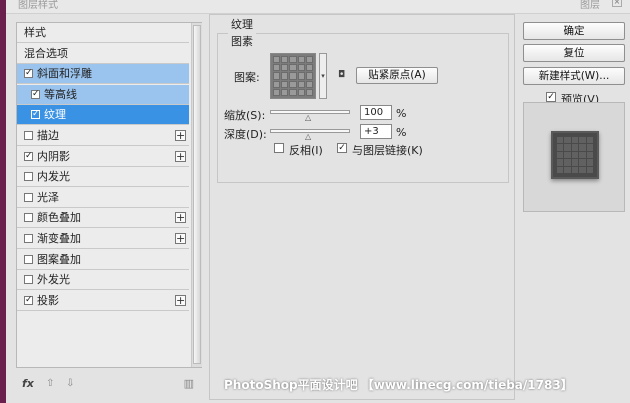 The height and width of the screenshot is (403, 630). What do you see at coordinates (103, 198) in the screenshot?
I see `style-list-item: 光泽` at bounding box center [103, 198].